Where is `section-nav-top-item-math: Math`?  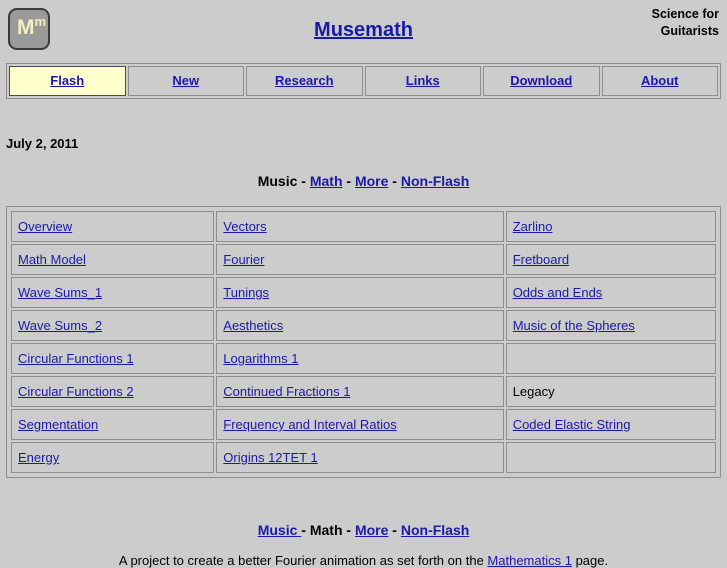
section-nav-top-item-math: Math is located at coordinates (326, 181).